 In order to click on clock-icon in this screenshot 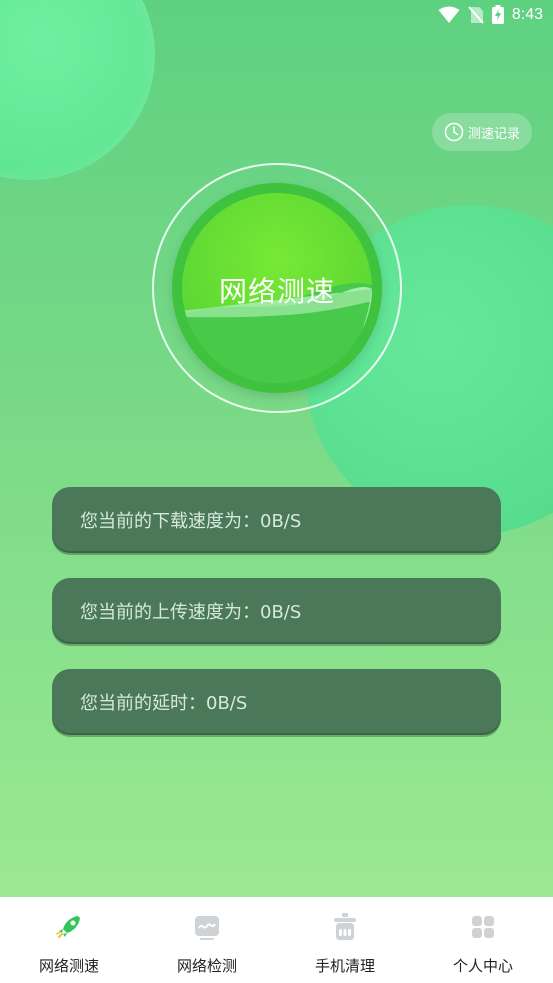, I will do `click(454, 132)`.